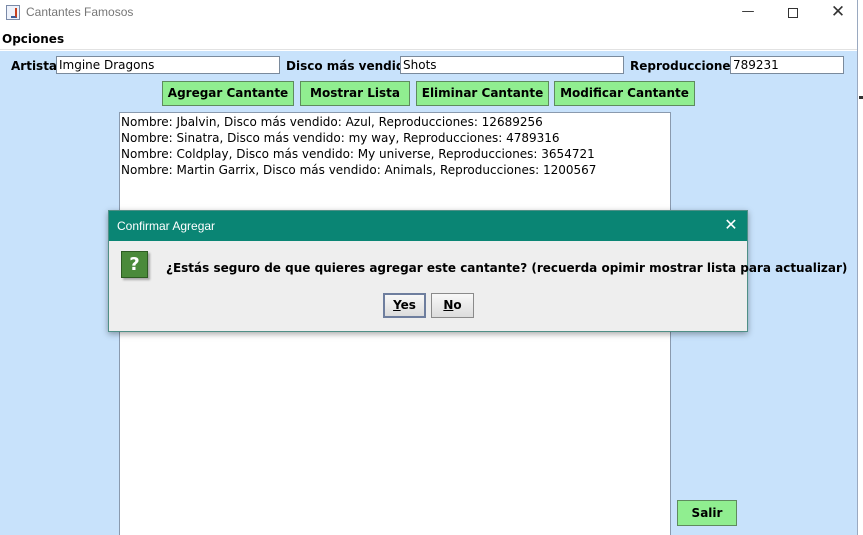  What do you see at coordinates (228, 93) in the screenshot?
I see `agregar-cantante-button: Agregar Cantante` at bounding box center [228, 93].